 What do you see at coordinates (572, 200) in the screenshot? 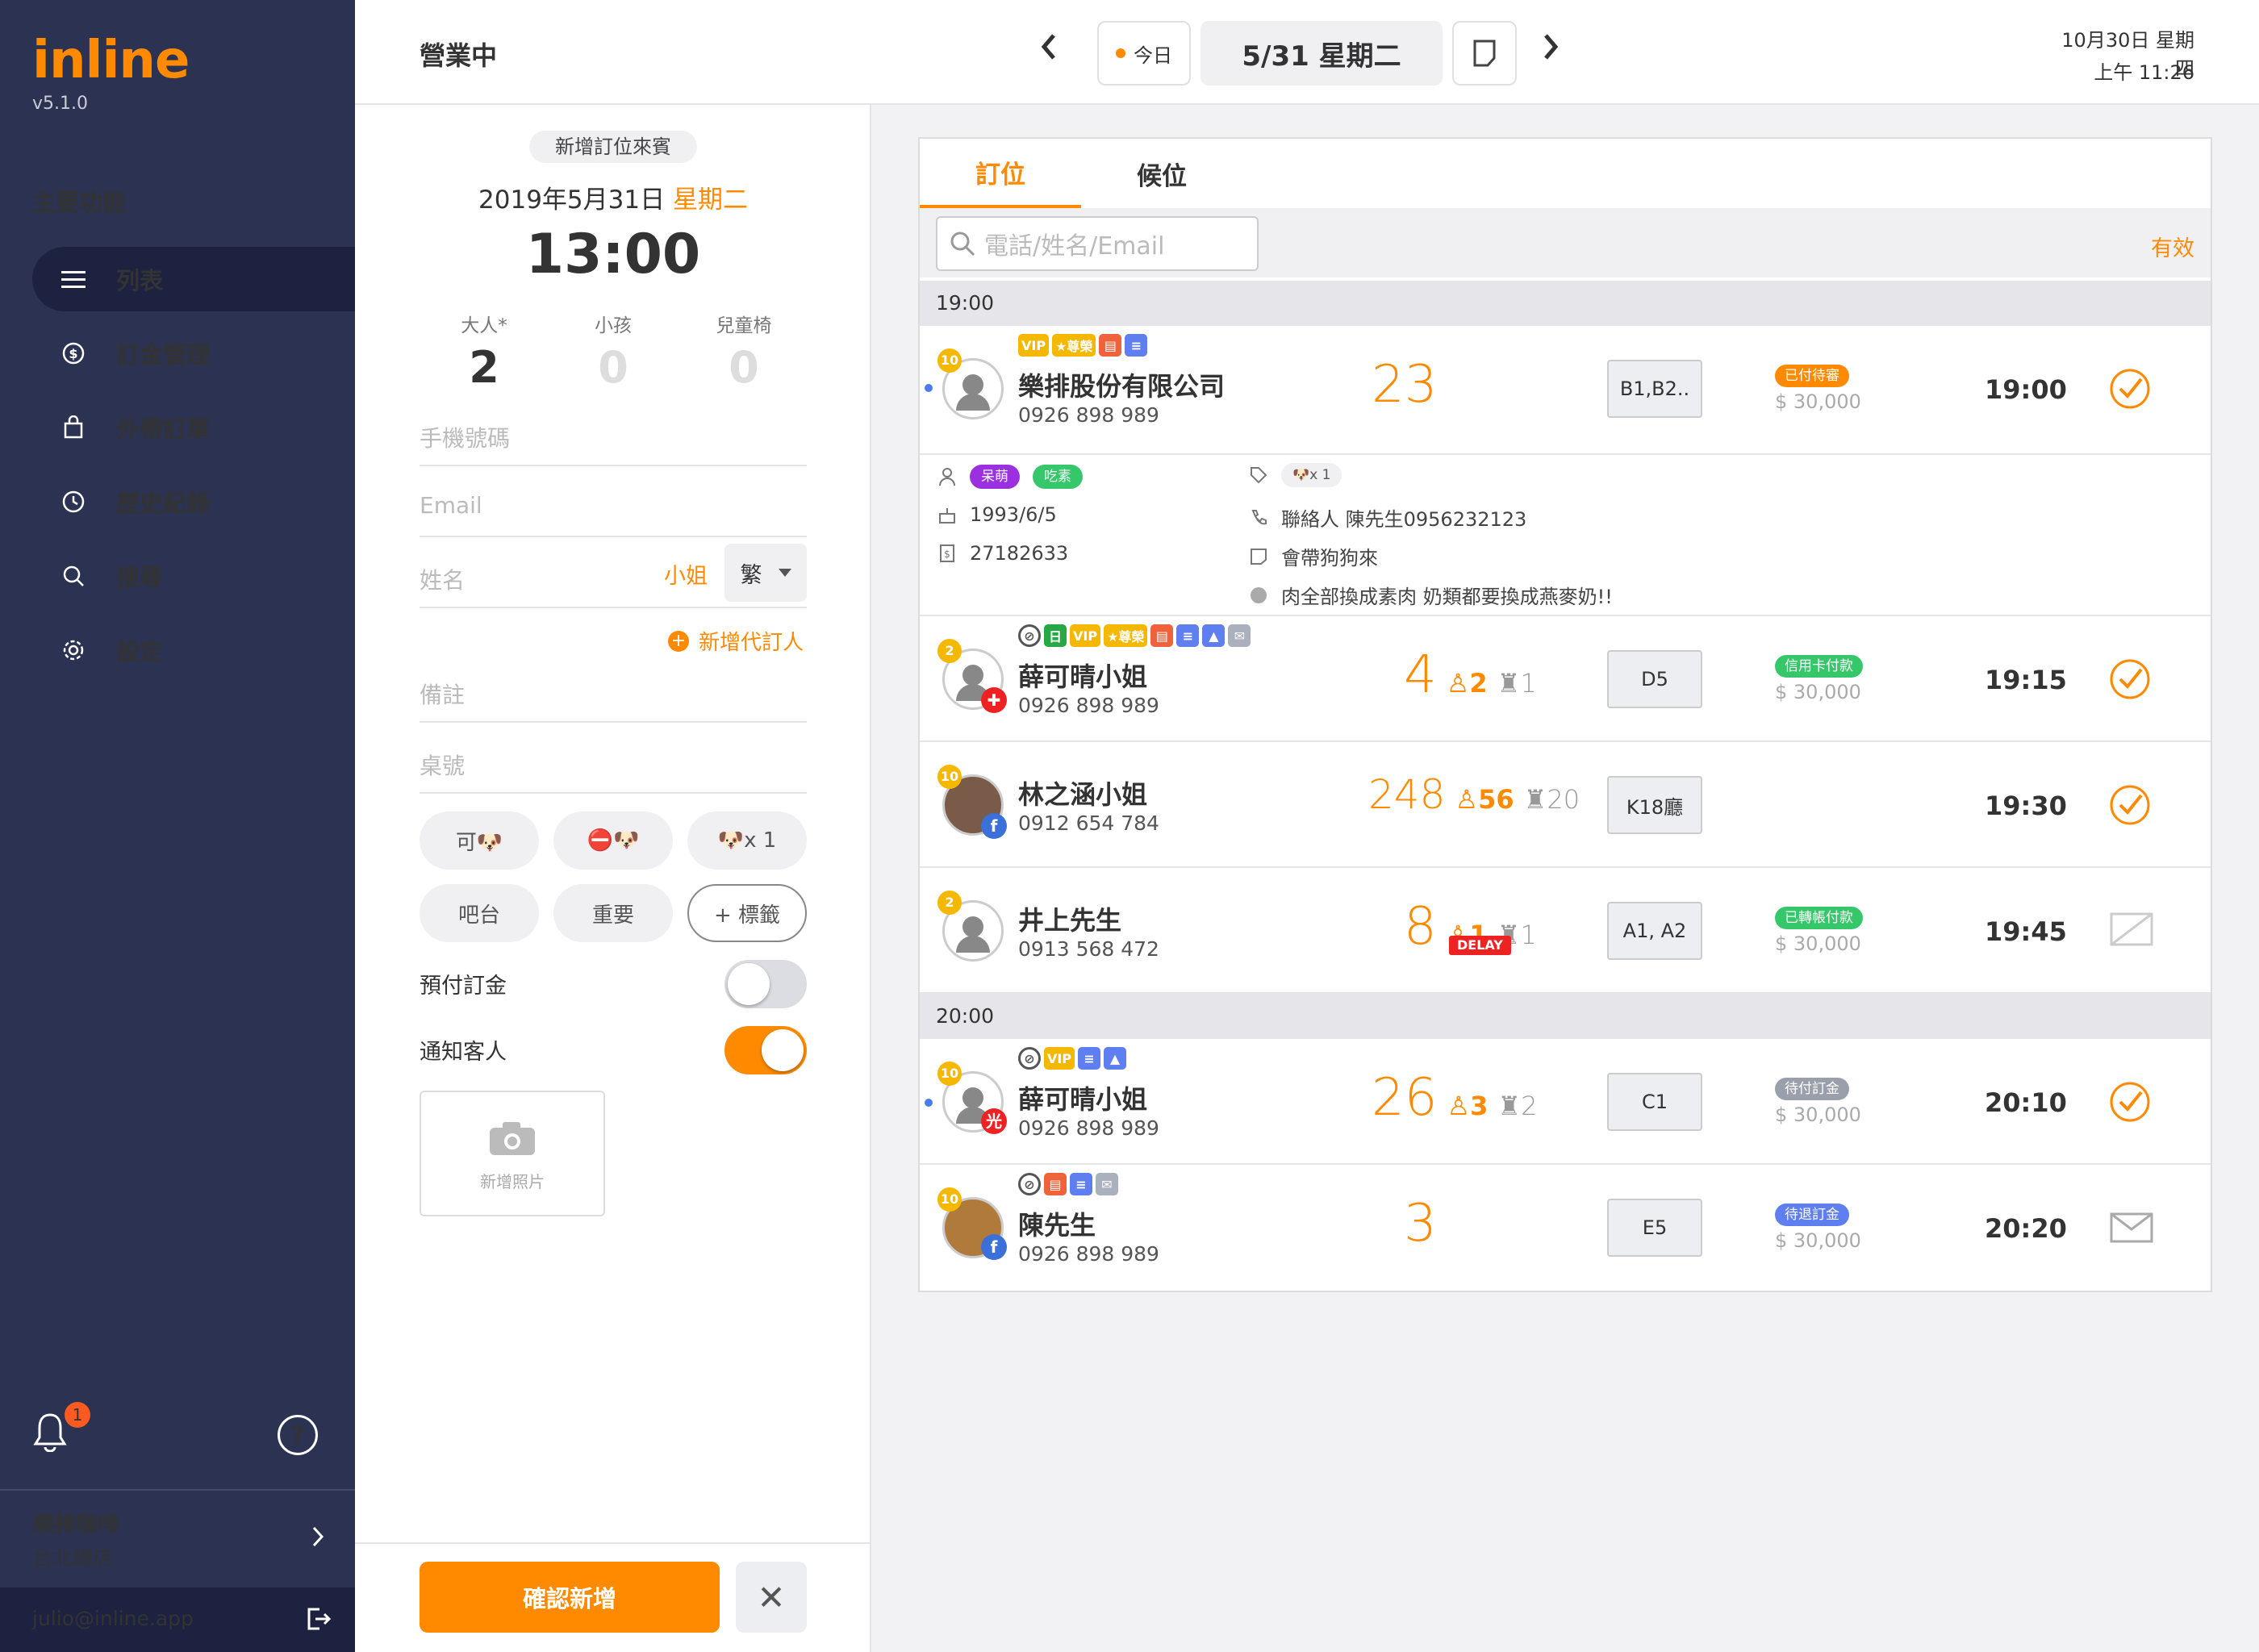
I see `booking-date-text: 2019年5月31日` at bounding box center [572, 200].